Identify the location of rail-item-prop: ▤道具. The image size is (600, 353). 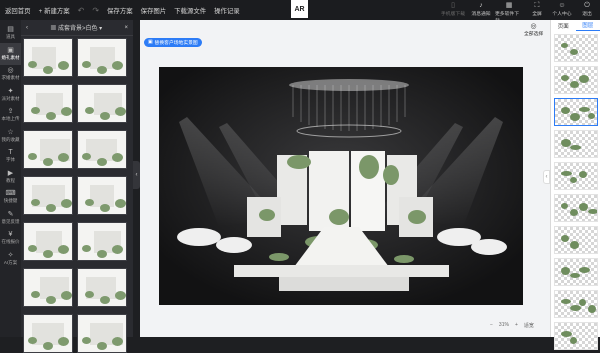
(10, 33).